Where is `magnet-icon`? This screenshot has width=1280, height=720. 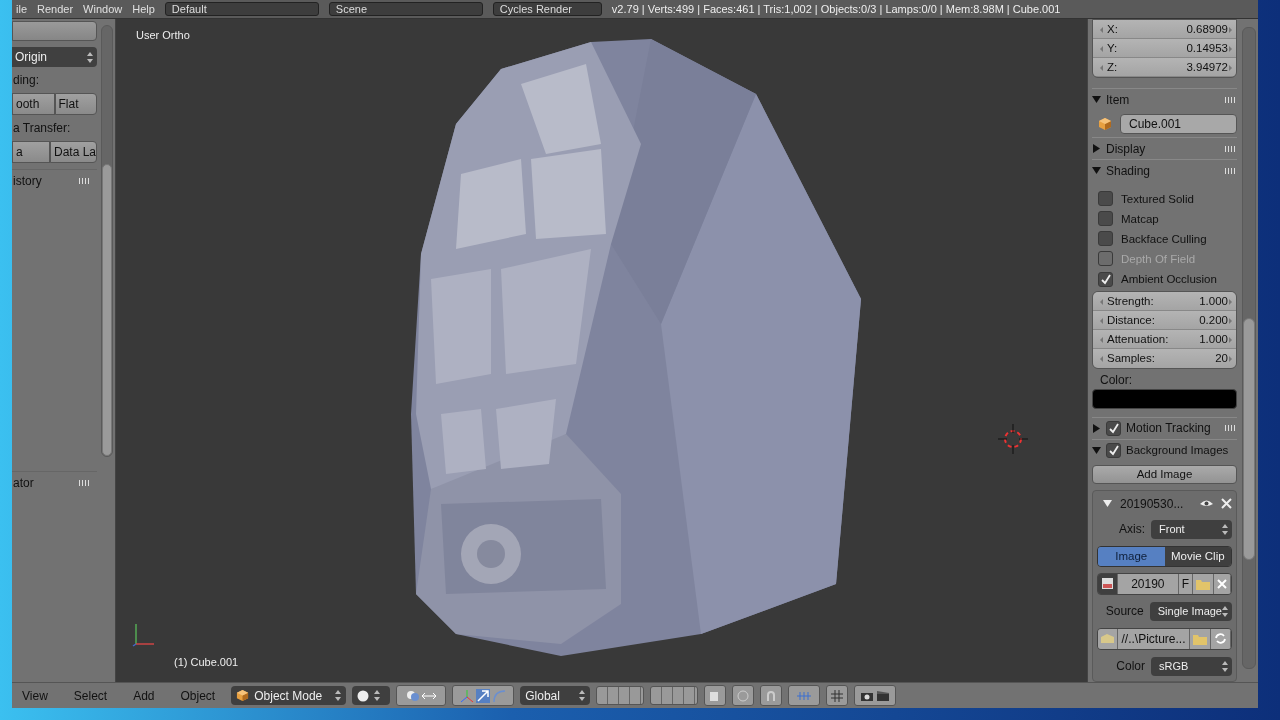
magnet-icon is located at coordinates (771, 695).